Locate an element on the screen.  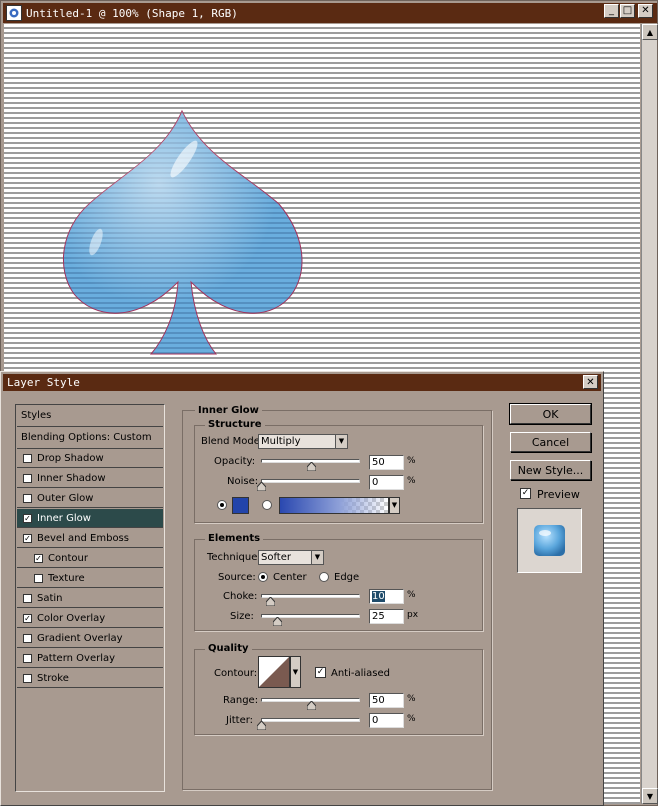
opacity-field: 50 is located at coordinates (386, 462).